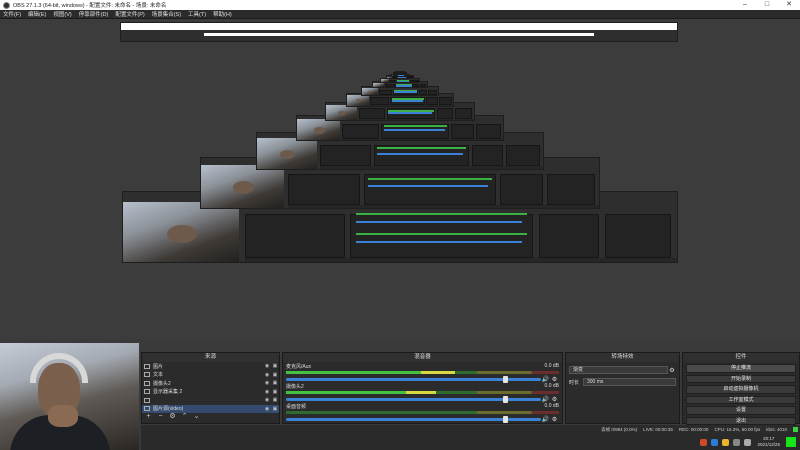 The height and width of the screenshot is (450, 800). I want to click on transition-select: 渐变, so click(618, 370).